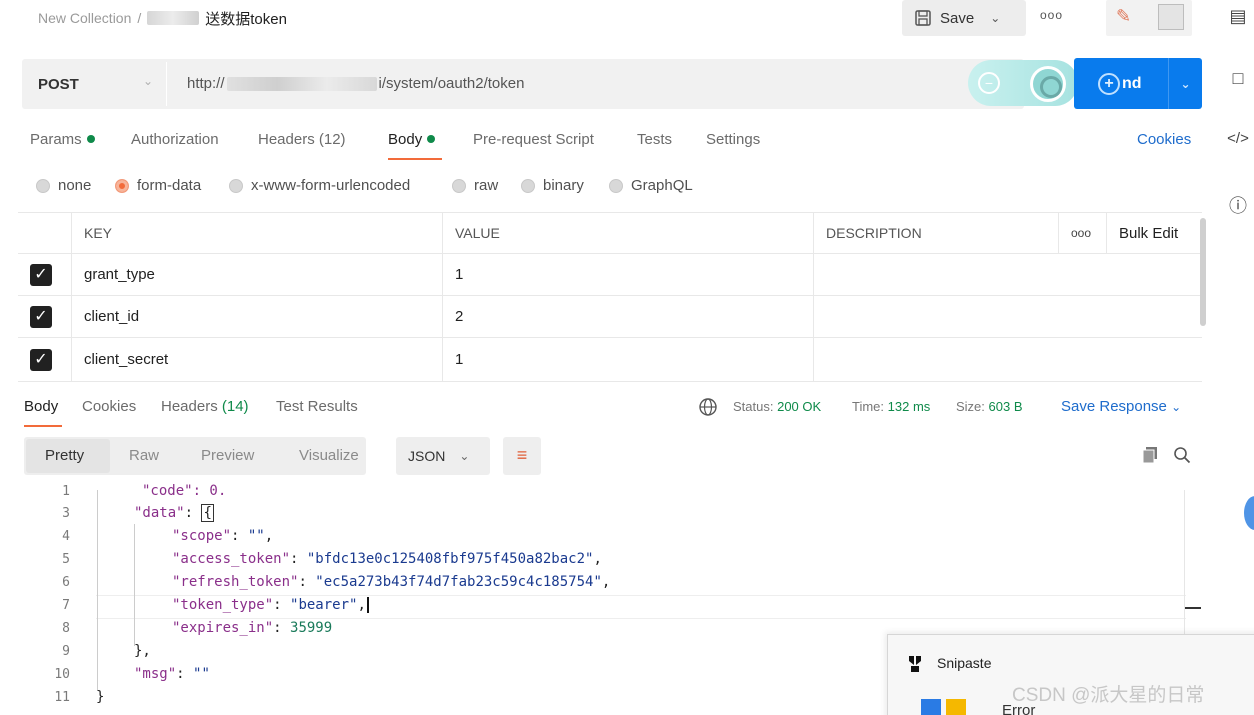 This screenshot has width=1254, height=715. I want to click on save-button: Save ⌄, so click(964, 18).